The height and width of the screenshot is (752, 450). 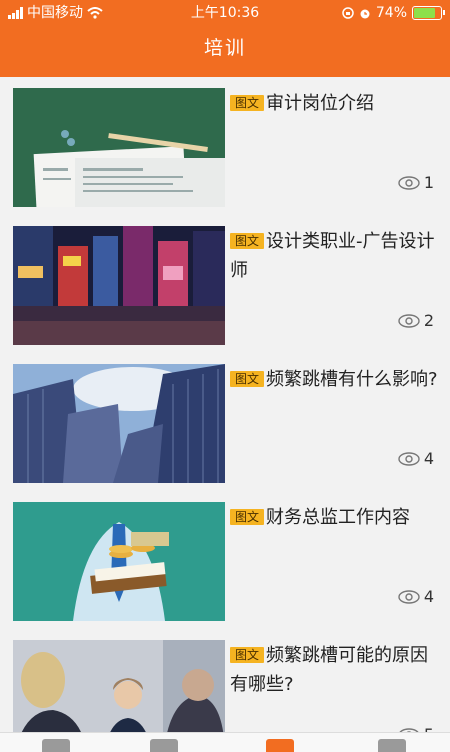 What do you see at coordinates (225, 742) in the screenshot?
I see `bottom-tab-bar` at bounding box center [225, 742].